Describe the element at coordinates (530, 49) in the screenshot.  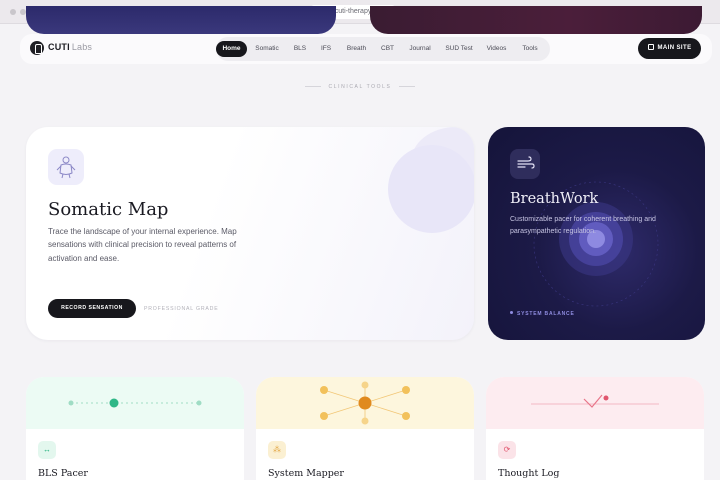
I see `nav-item-tools: Tools` at that location.